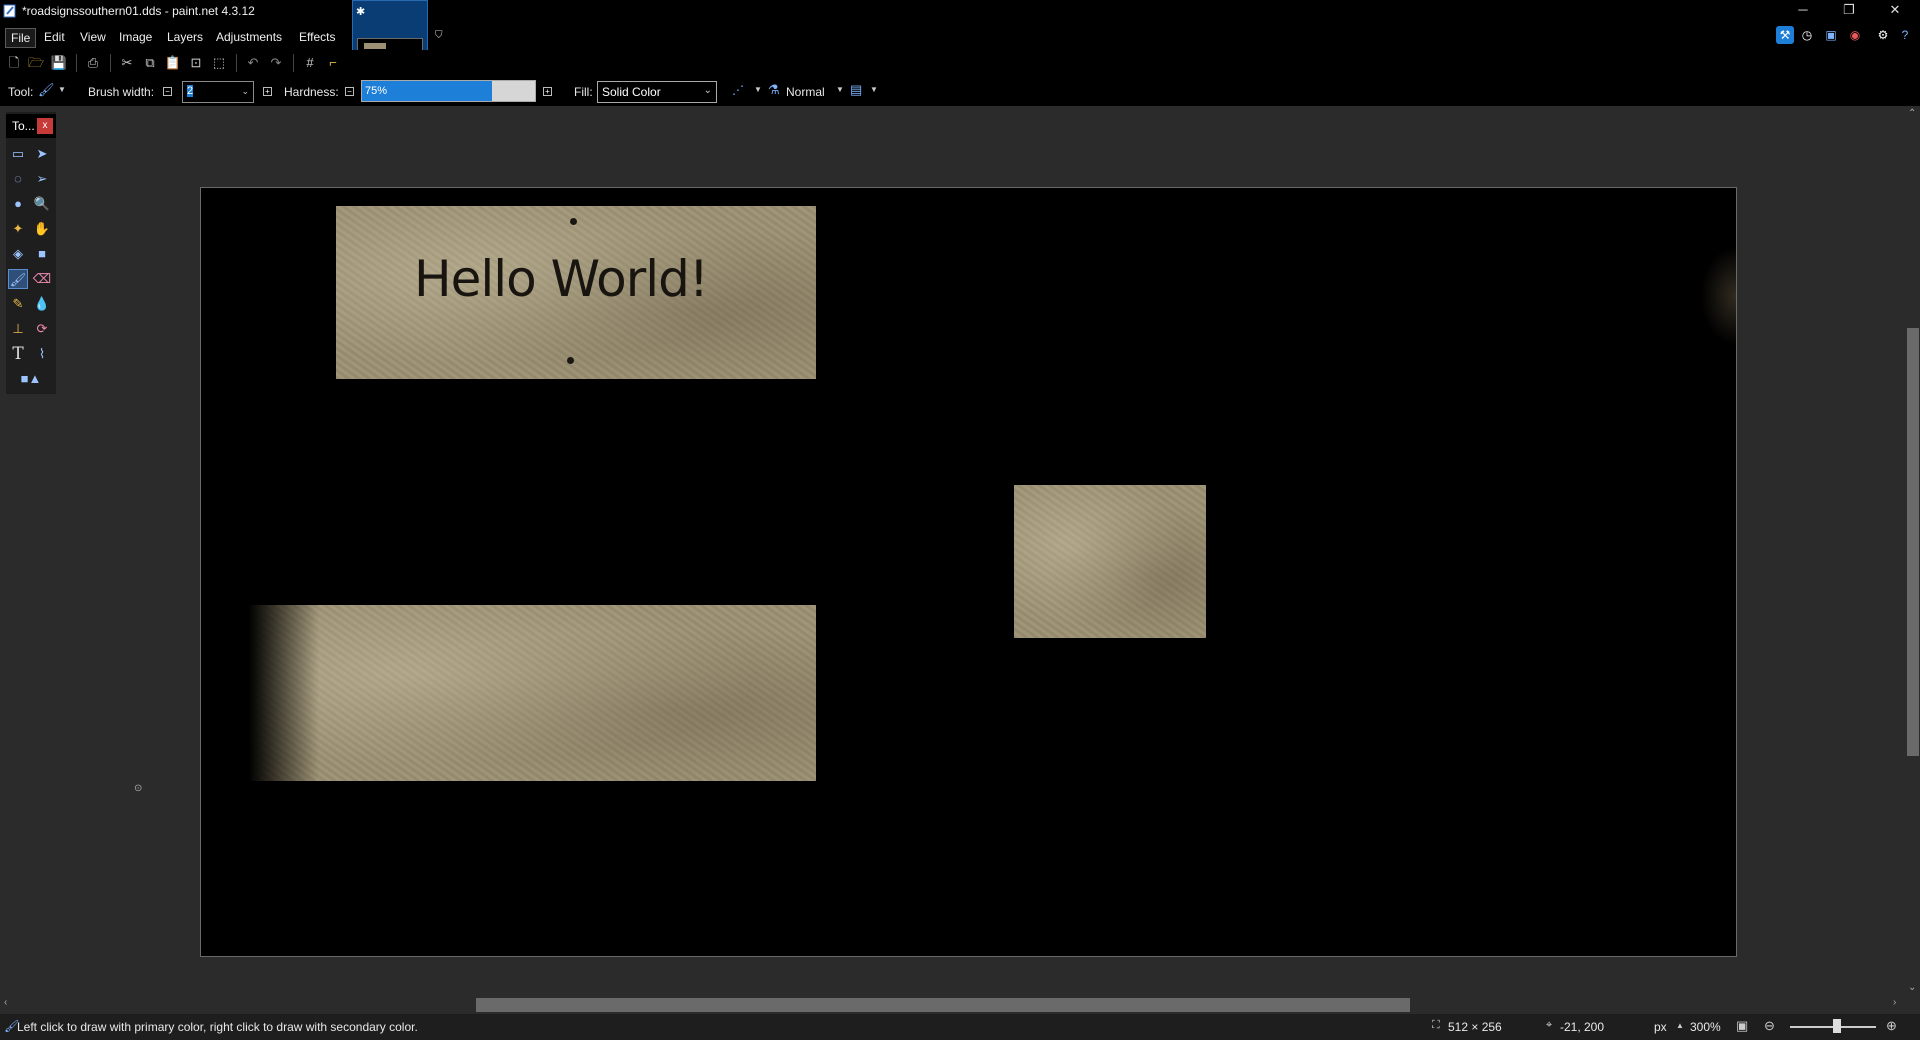 Image resolution: width=1920 pixels, height=1040 pixels. I want to click on recolor-tool-icon: ⟳, so click(42, 329).